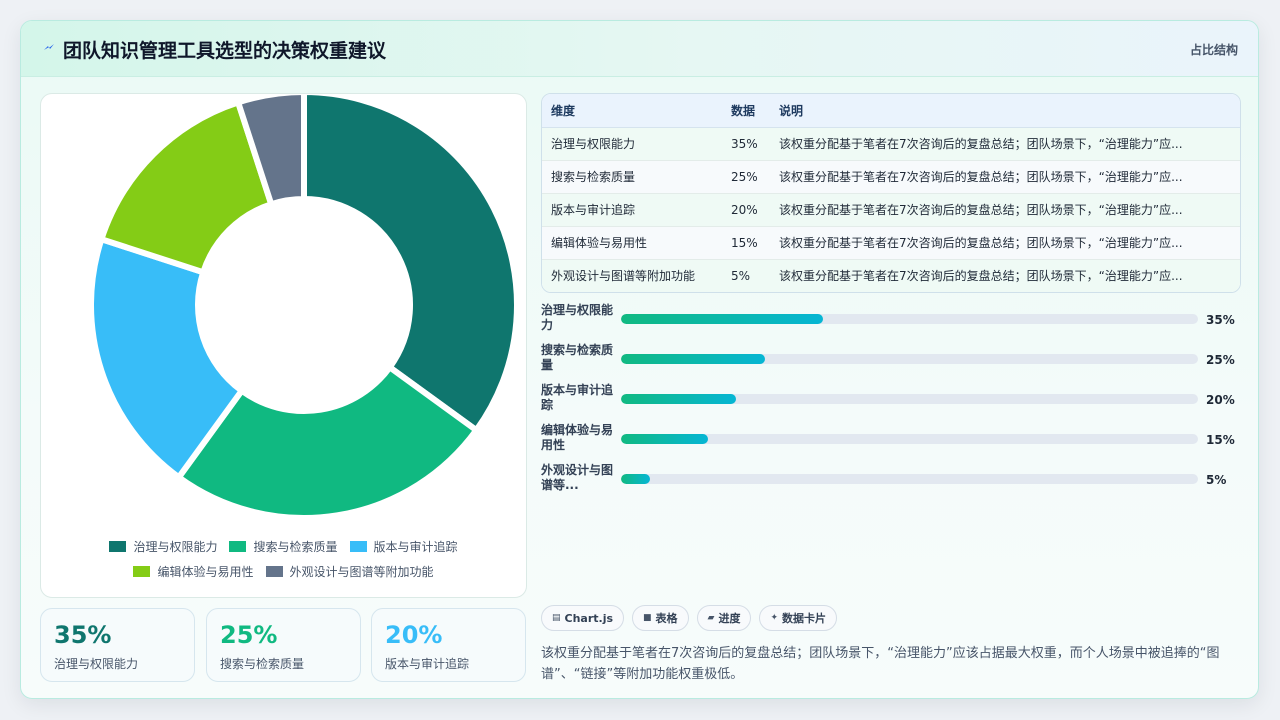 This screenshot has width=1280, height=720. I want to click on header-bar: 团队知识管理工具选型的决策权重建议 占比结构, so click(639, 49).